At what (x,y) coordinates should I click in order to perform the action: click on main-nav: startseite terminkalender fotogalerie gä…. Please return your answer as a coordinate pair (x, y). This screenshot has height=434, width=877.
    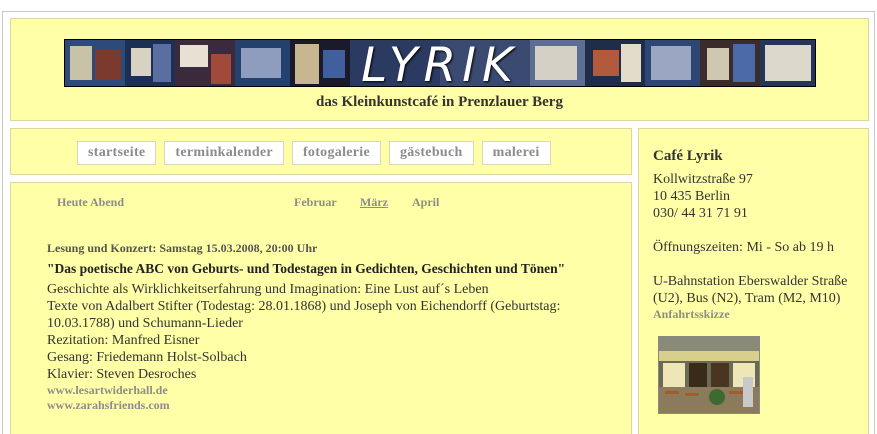
    Looking at the image, I should click on (314, 153).